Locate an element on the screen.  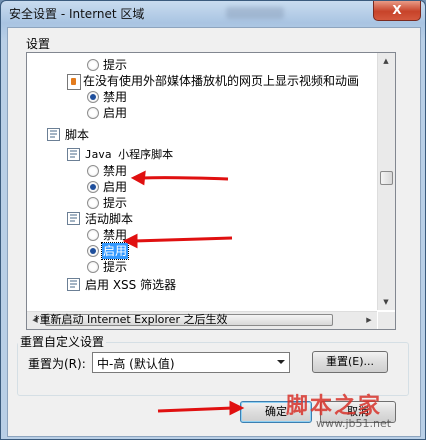
annotation-arrow-active-enable is located at coordinates (183, 239).